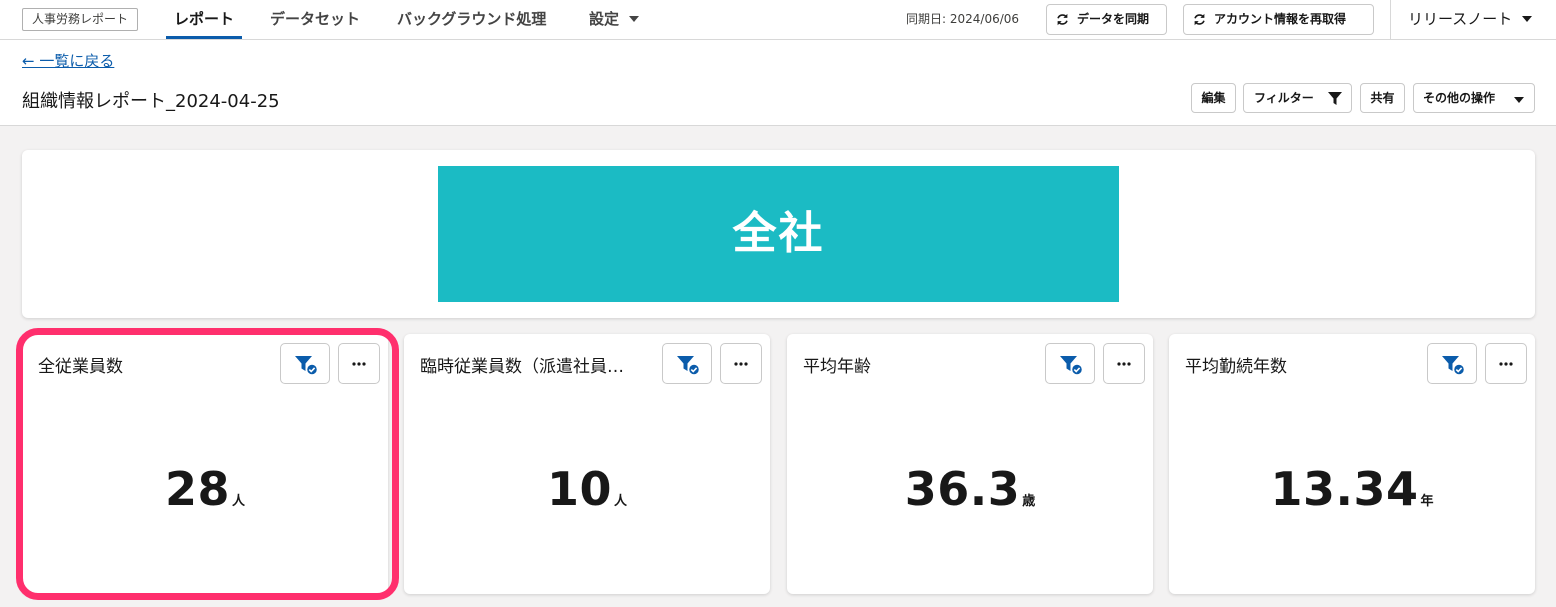 The height and width of the screenshot is (607, 1556). Describe the element at coordinates (963, 19) in the screenshot. I see `sync-date: 同期日: 2024/06/06` at that location.